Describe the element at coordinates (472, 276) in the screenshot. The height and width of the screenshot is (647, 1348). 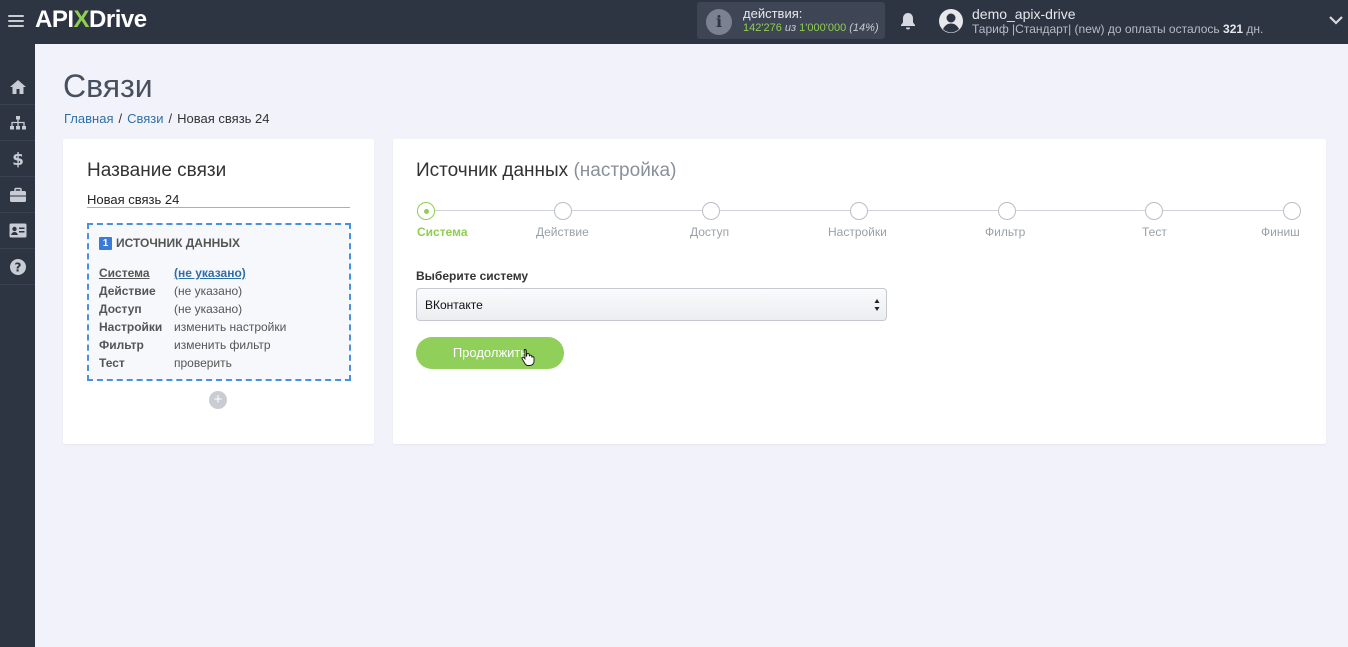
I see `select-system-label: Выберите систему` at that location.